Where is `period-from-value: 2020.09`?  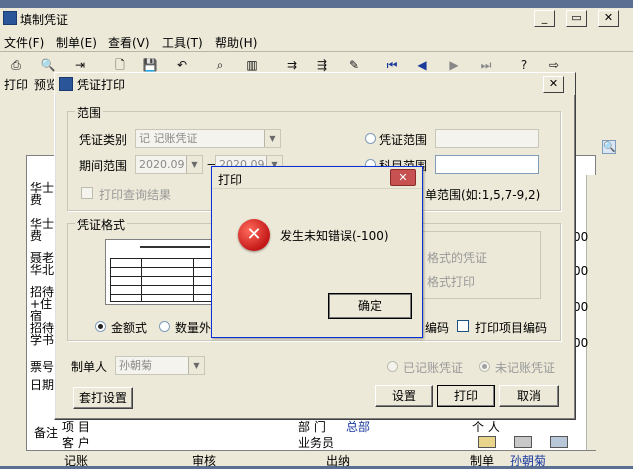
period-from-value: 2020.09 is located at coordinates (162, 164).